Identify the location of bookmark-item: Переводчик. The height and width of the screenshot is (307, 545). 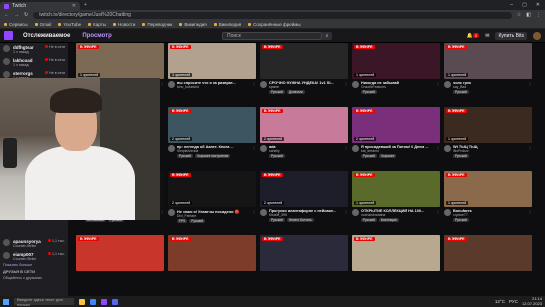
(157, 24).